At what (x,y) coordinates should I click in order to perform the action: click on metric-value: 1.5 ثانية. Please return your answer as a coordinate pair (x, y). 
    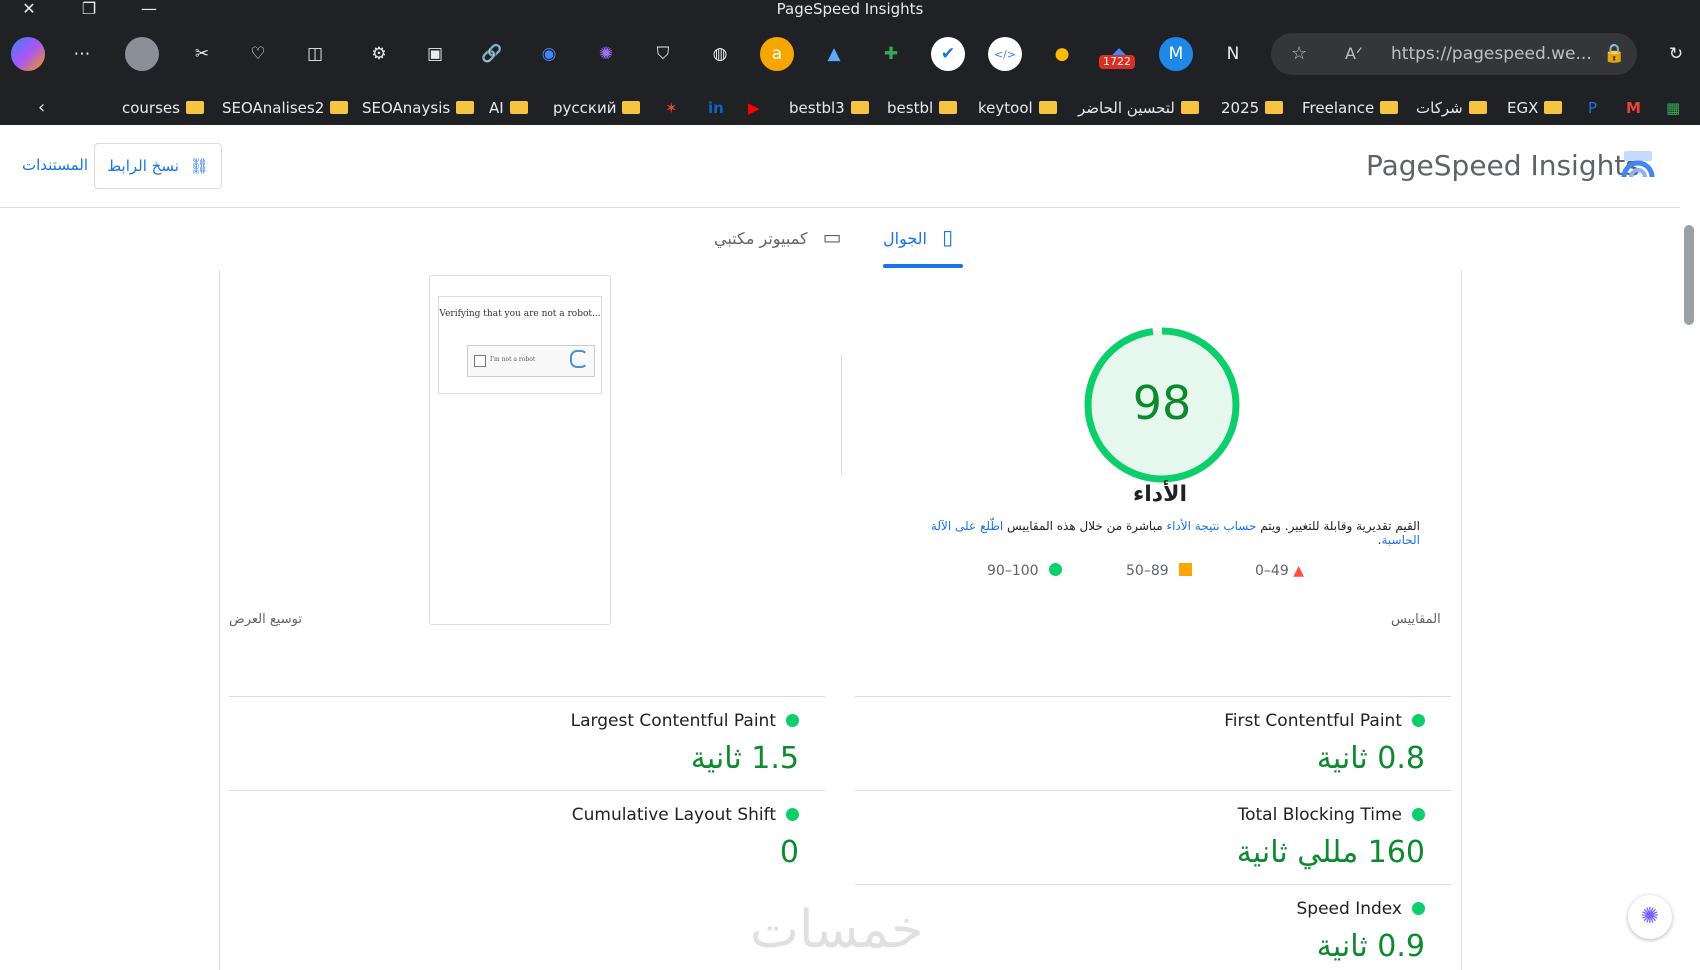
    Looking at the image, I should click on (744, 758).